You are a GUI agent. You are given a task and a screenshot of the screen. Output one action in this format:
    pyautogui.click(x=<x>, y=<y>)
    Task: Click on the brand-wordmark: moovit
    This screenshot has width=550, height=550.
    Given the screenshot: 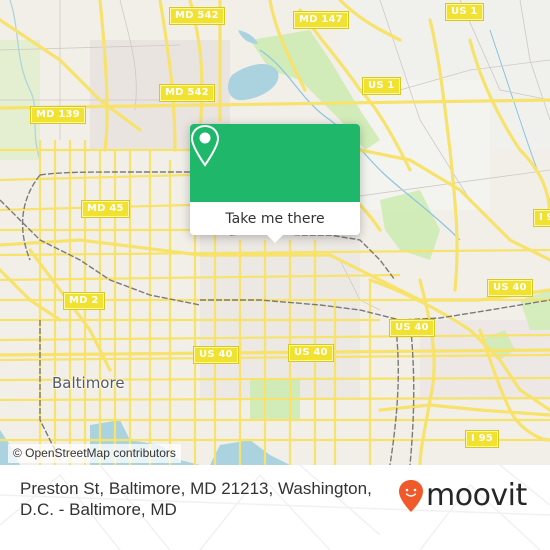 What is the action you would take?
    pyautogui.click(x=476, y=495)
    